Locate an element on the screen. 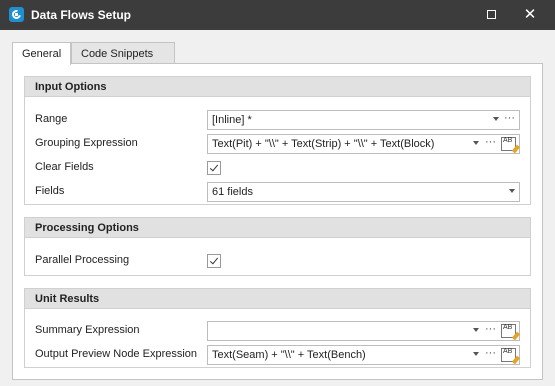  output-preview-expression-editor-icon: AB is located at coordinates (511, 356).